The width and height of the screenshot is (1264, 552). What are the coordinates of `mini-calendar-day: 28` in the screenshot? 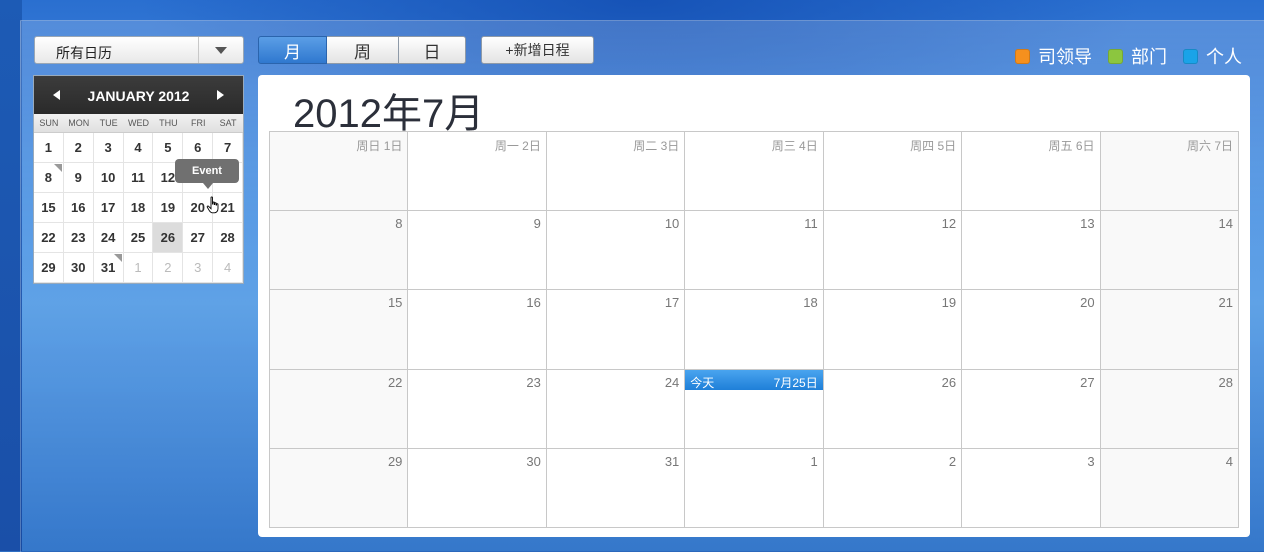 It's located at (228, 238).